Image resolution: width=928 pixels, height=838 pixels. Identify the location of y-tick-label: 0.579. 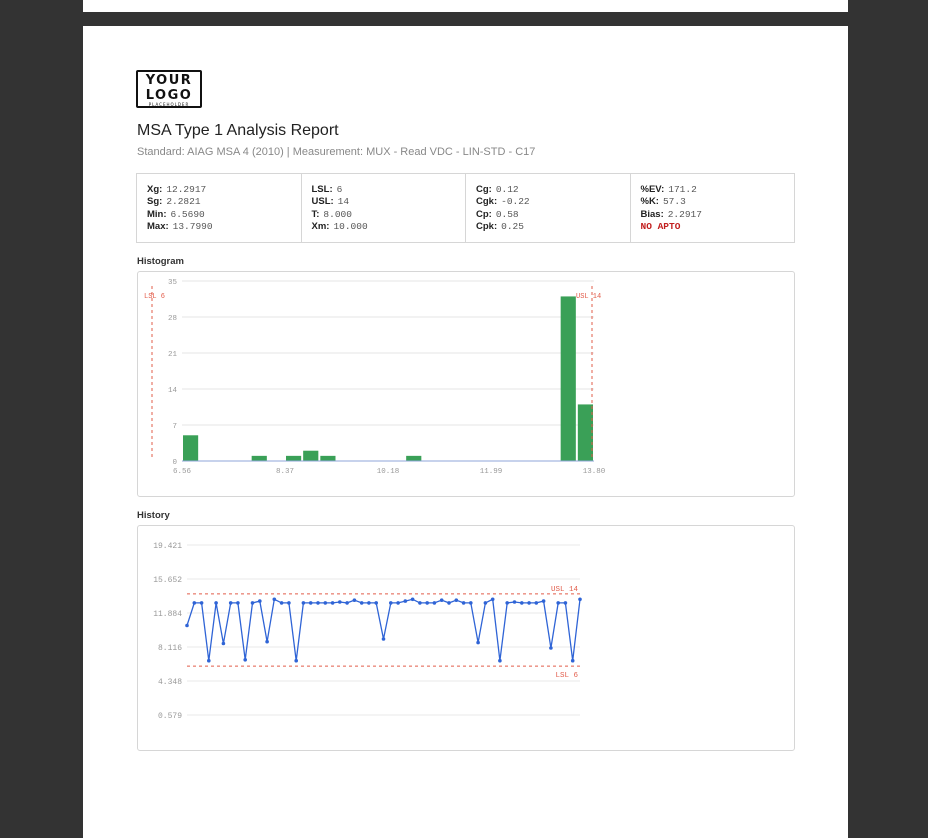
(170, 716).